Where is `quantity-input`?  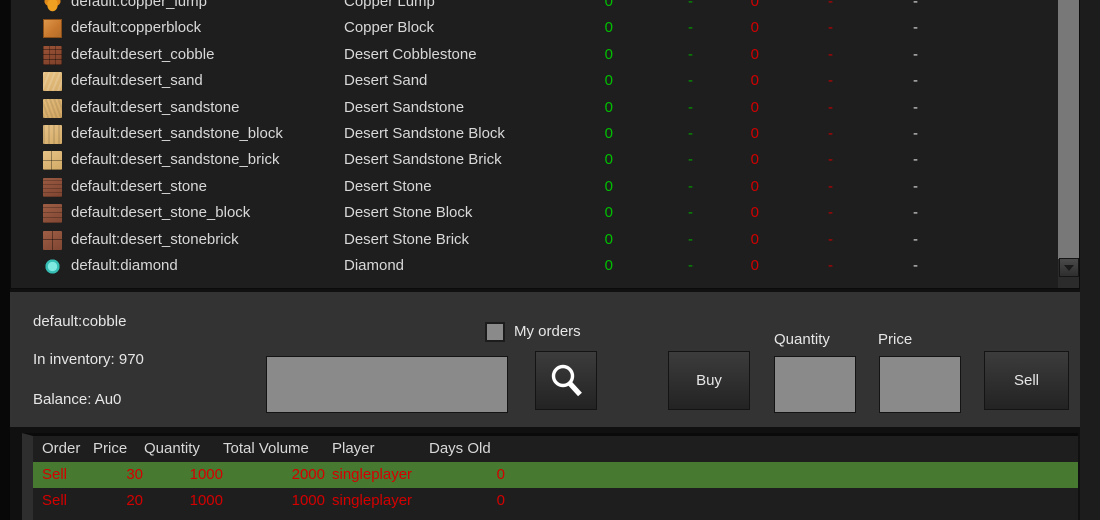 quantity-input is located at coordinates (815, 384).